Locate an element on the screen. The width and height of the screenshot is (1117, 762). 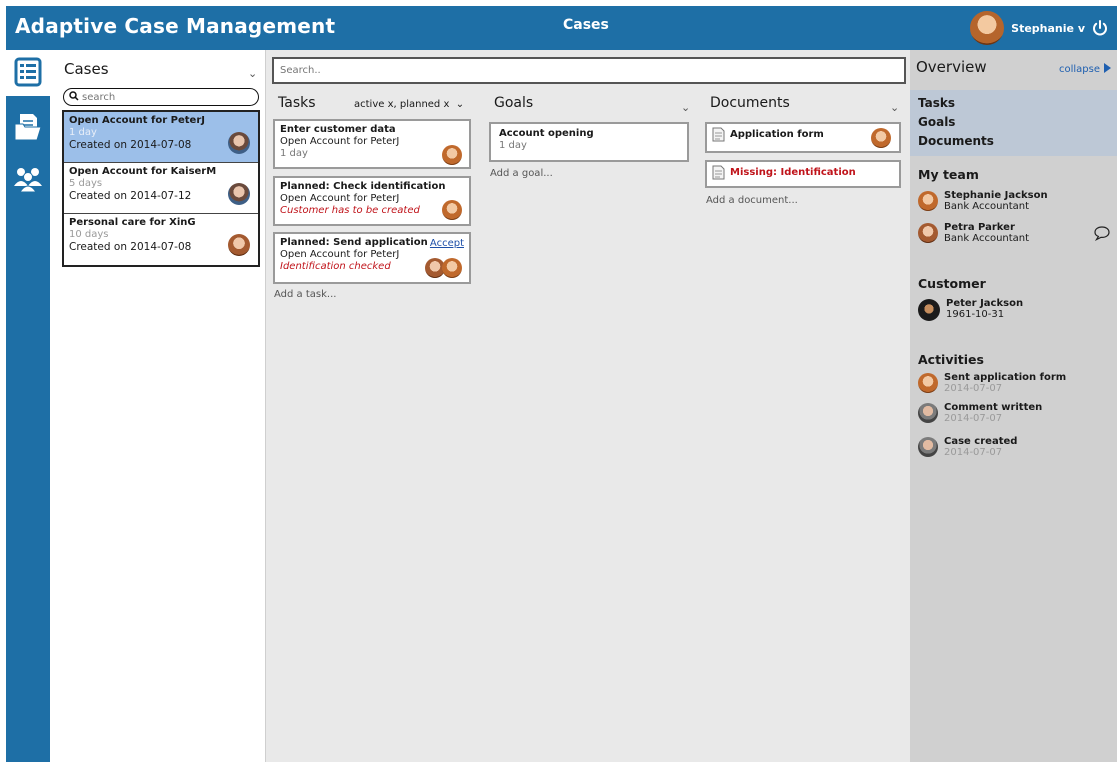
overview-nav: Tasks Goals Documents is located at coordinates (1013, 123).